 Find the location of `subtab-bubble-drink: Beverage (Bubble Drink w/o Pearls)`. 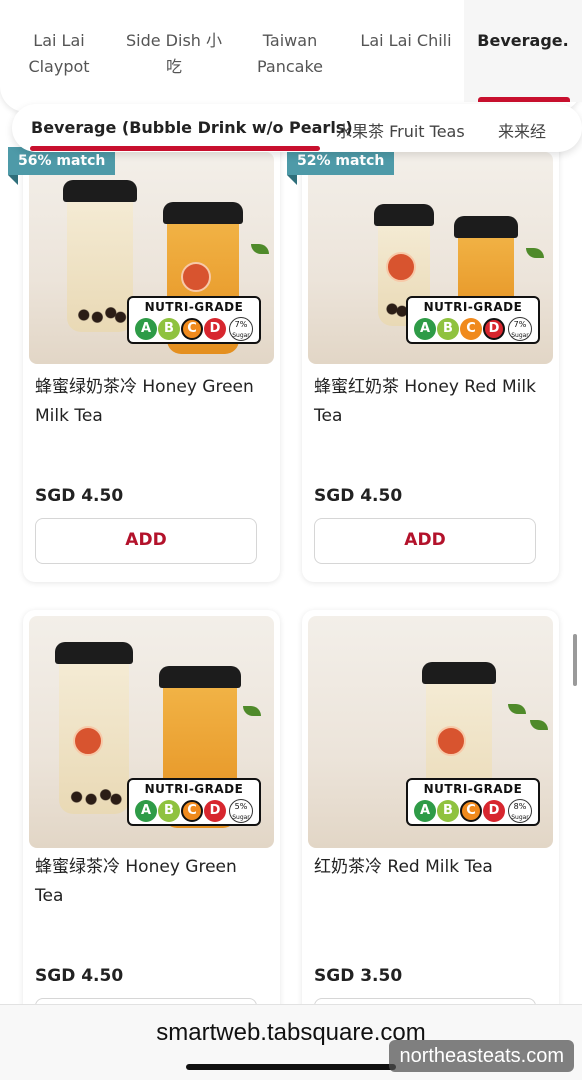

subtab-bubble-drink: Beverage (Bubble Drink w/o Pearls) is located at coordinates (192, 127).